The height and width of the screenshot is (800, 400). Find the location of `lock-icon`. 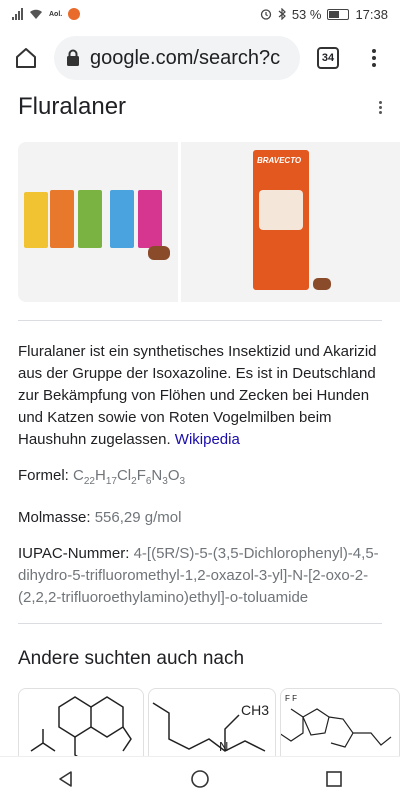

lock-icon is located at coordinates (73, 57).